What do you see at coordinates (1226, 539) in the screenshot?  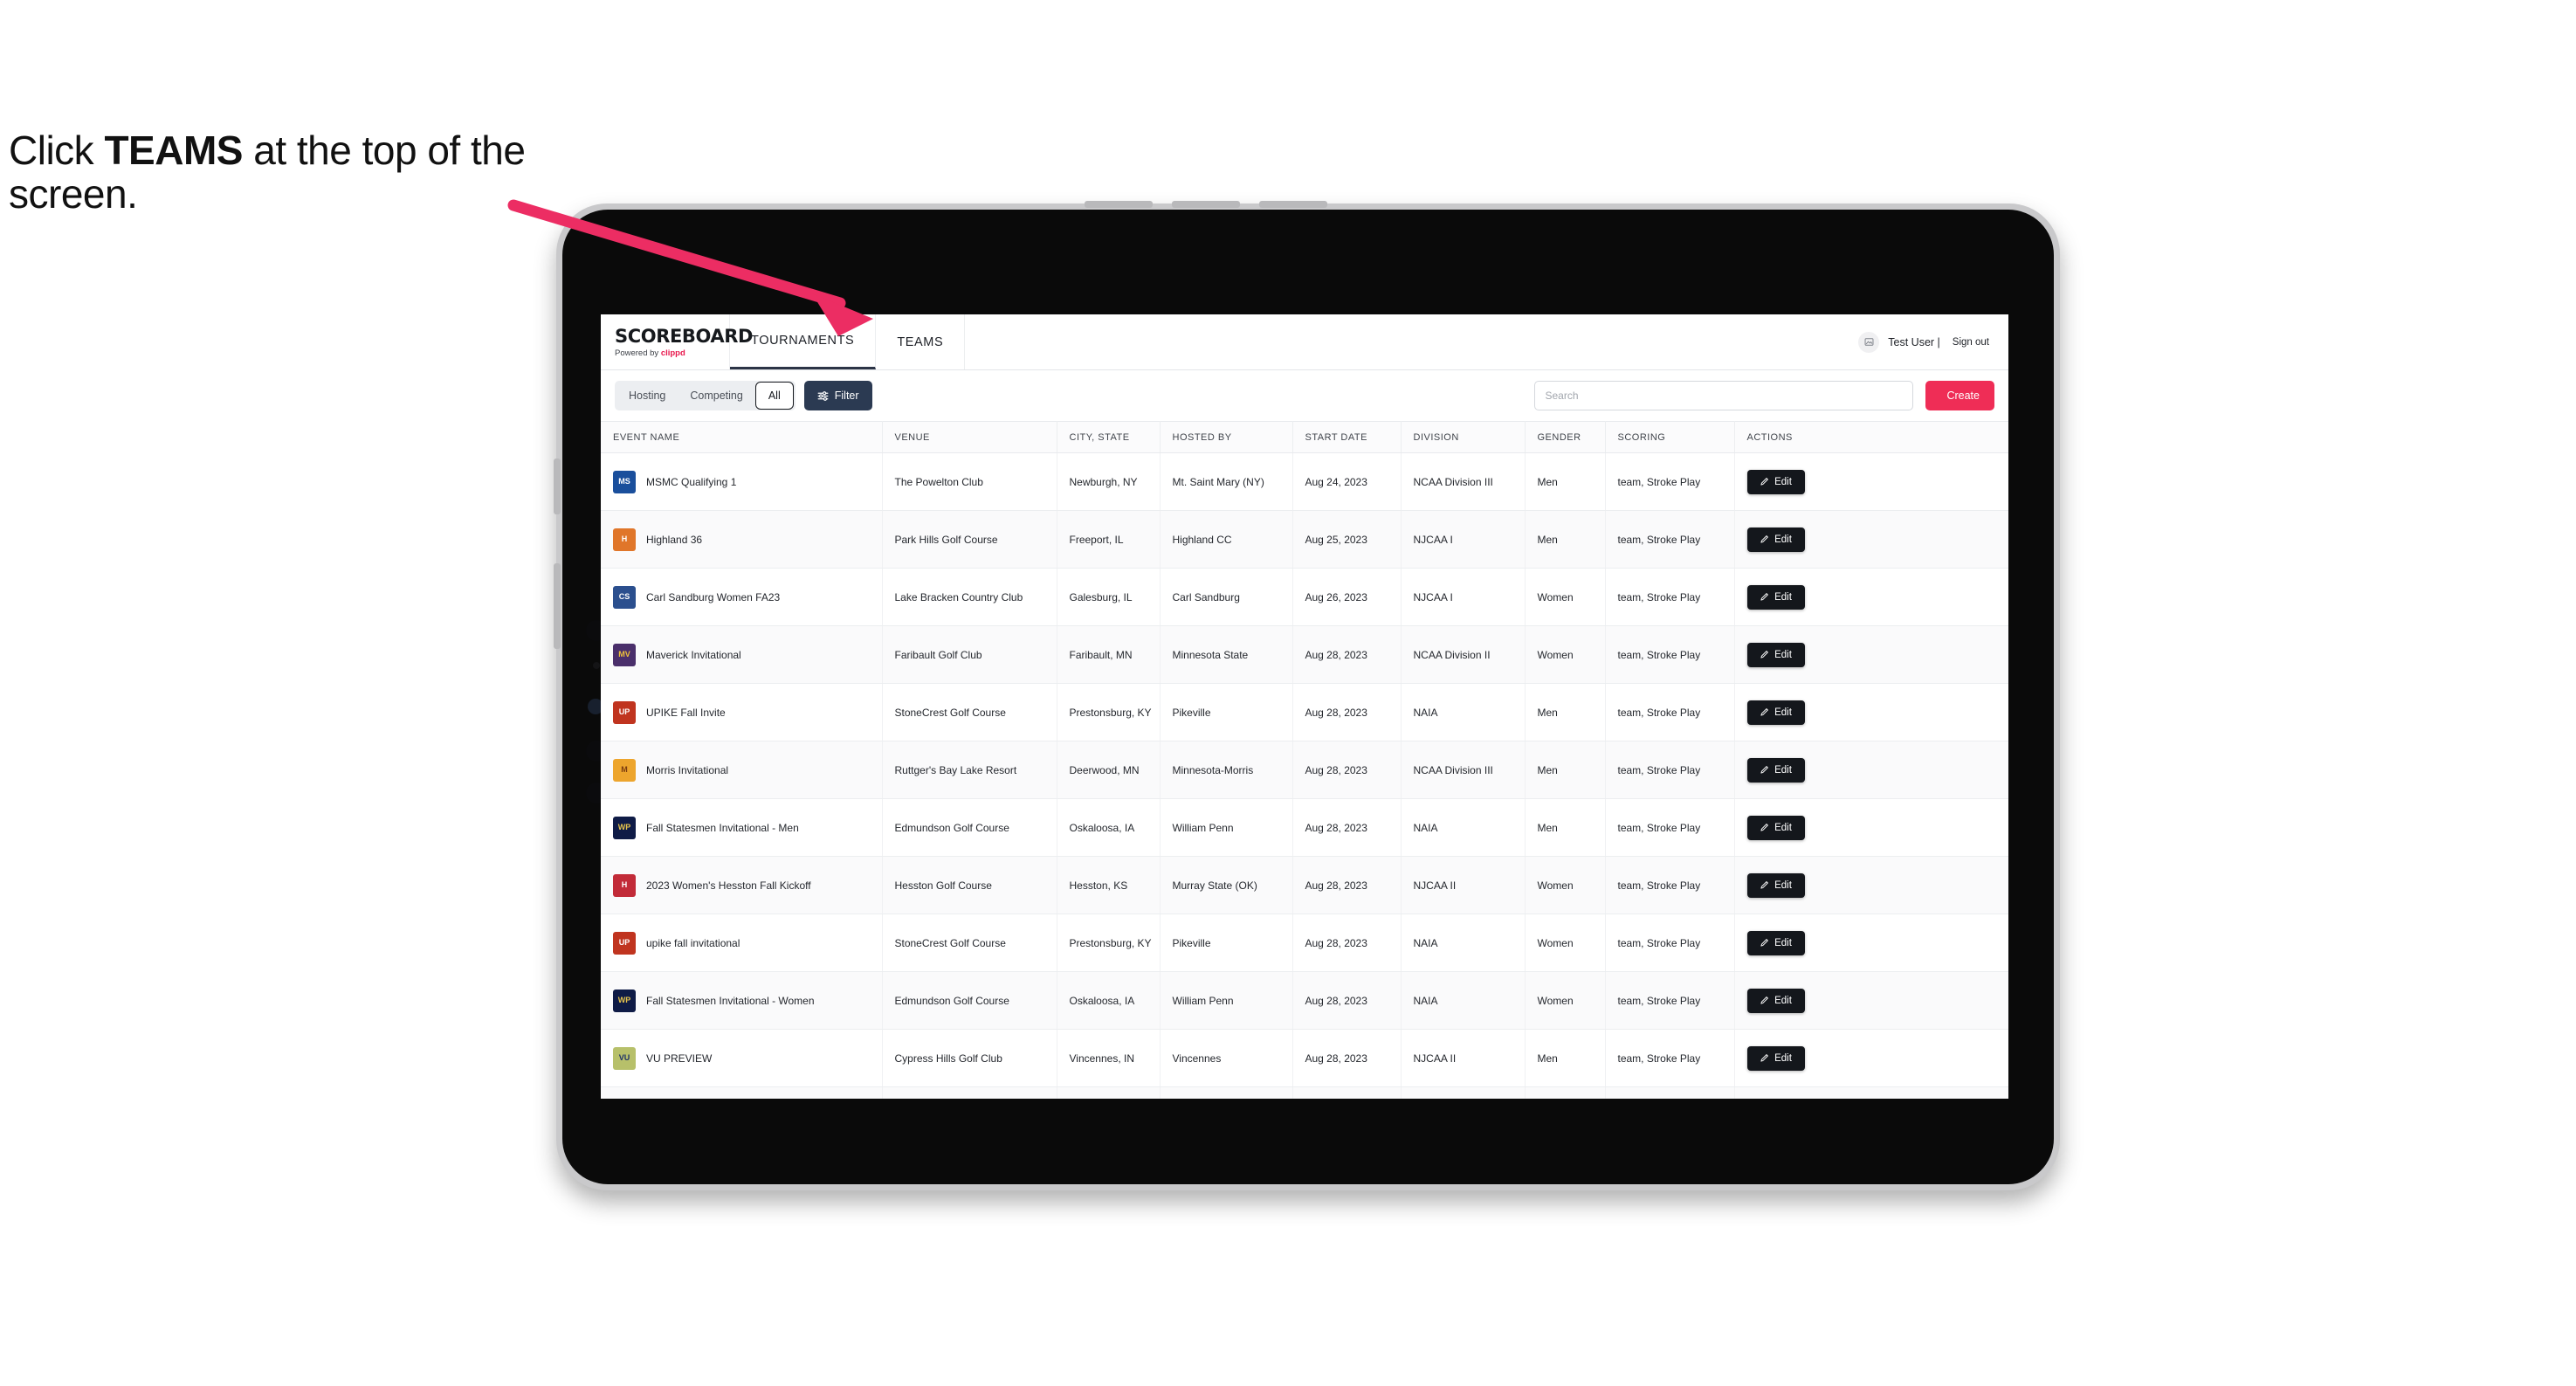 I see `cell-hosted-by: Highland CC` at bounding box center [1226, 539].